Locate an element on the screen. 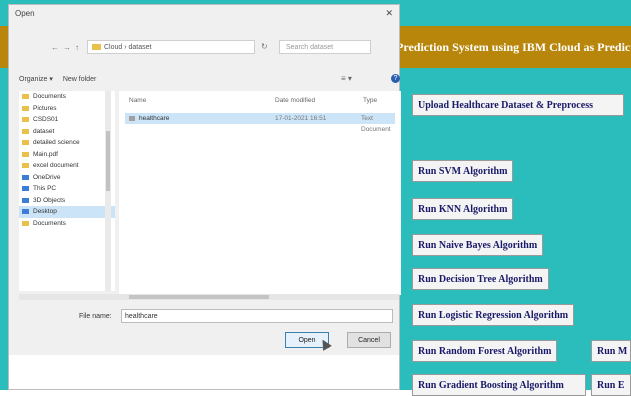  refresh-icon: ↻ is located at coordinates (264, 46).